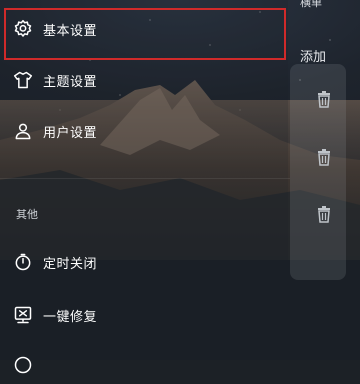 The image size is (360, 384). What do you see at coordinates (144, 365) in the screenshot?
I see `menu-item-partial` at bounding box center [144, 365].